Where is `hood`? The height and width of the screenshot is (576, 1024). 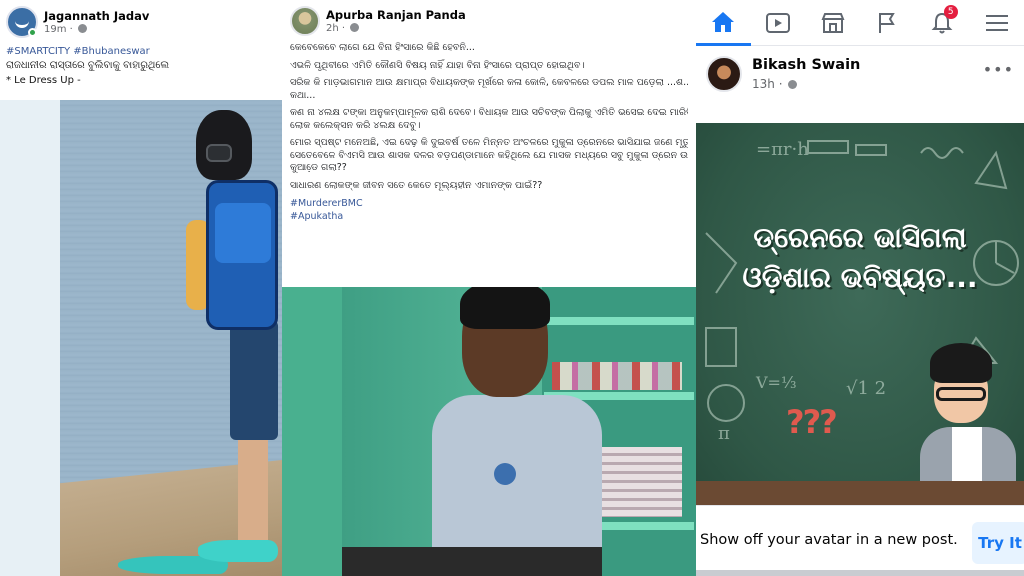
hood is located at coordinates (224, 145).